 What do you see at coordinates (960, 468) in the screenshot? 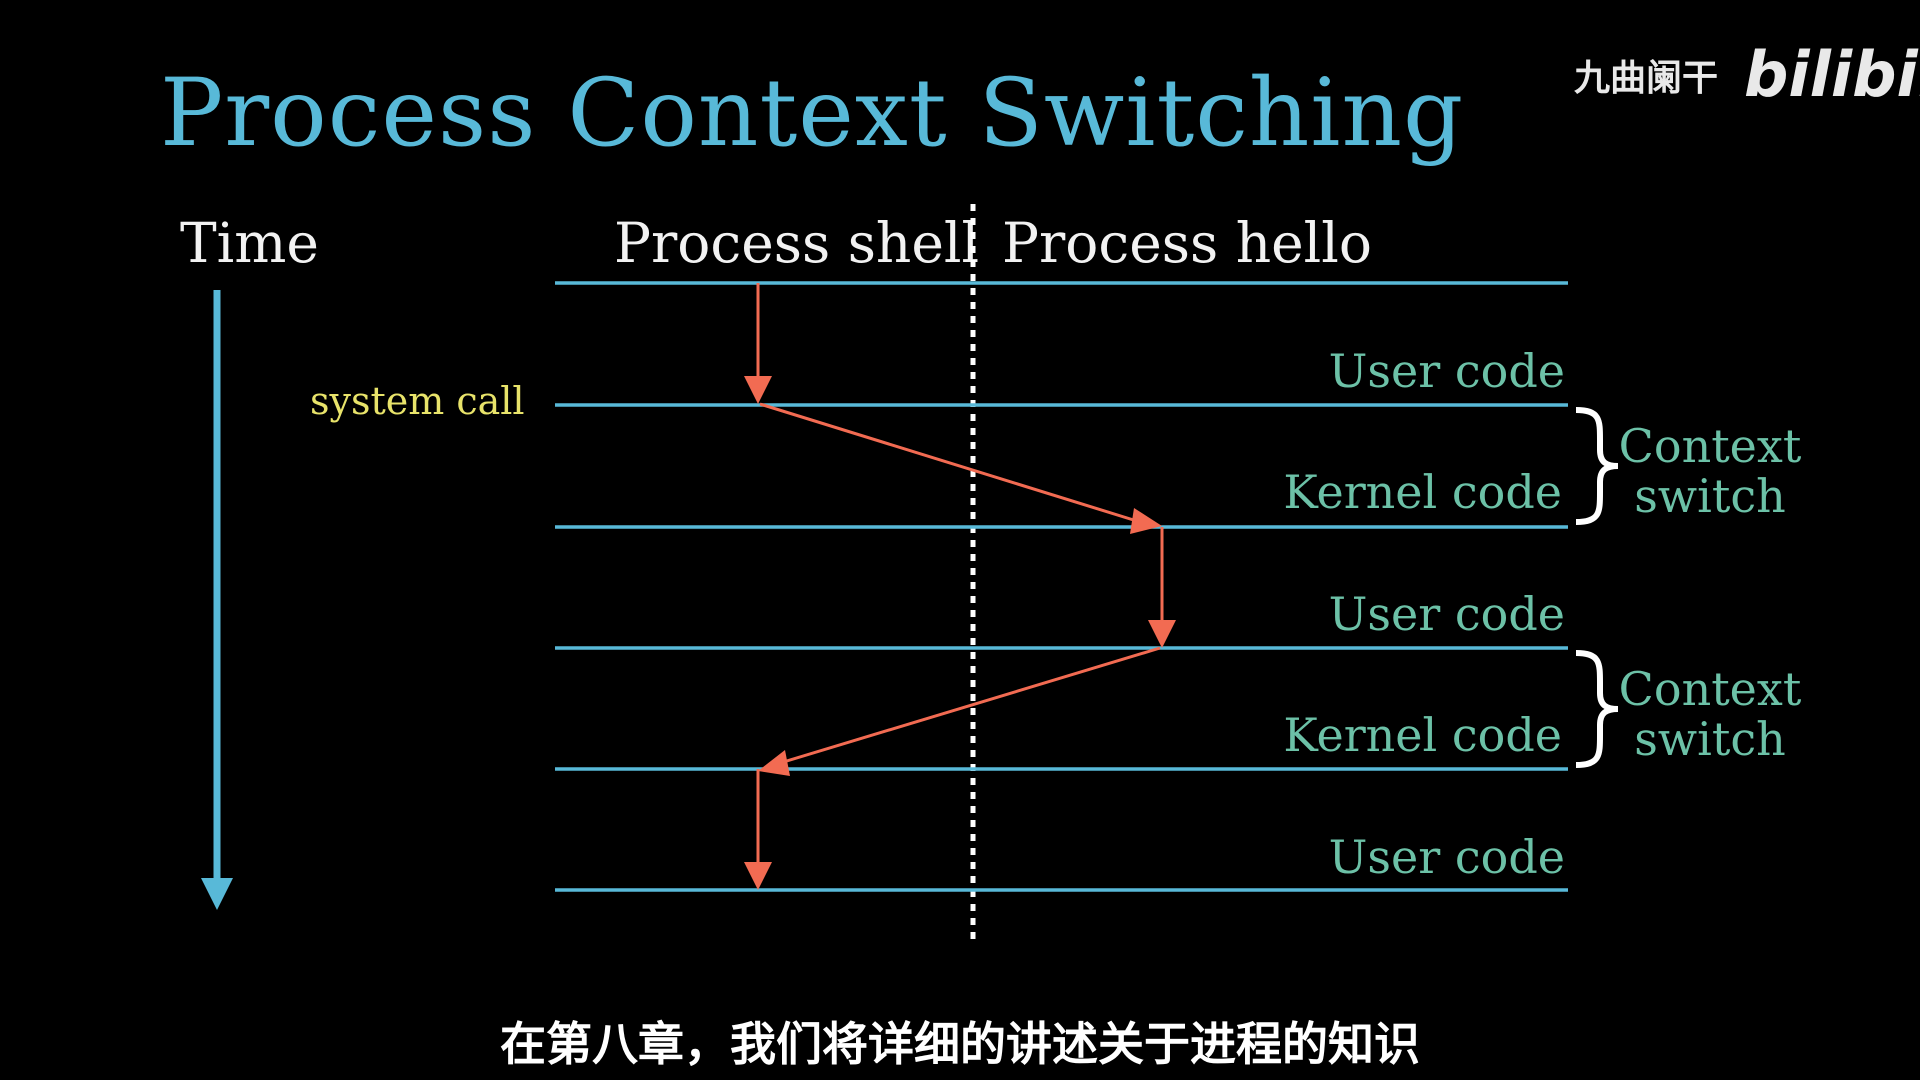
I see `flow-arrow-syscall-to-kernel` at bounding box center [960, 468].